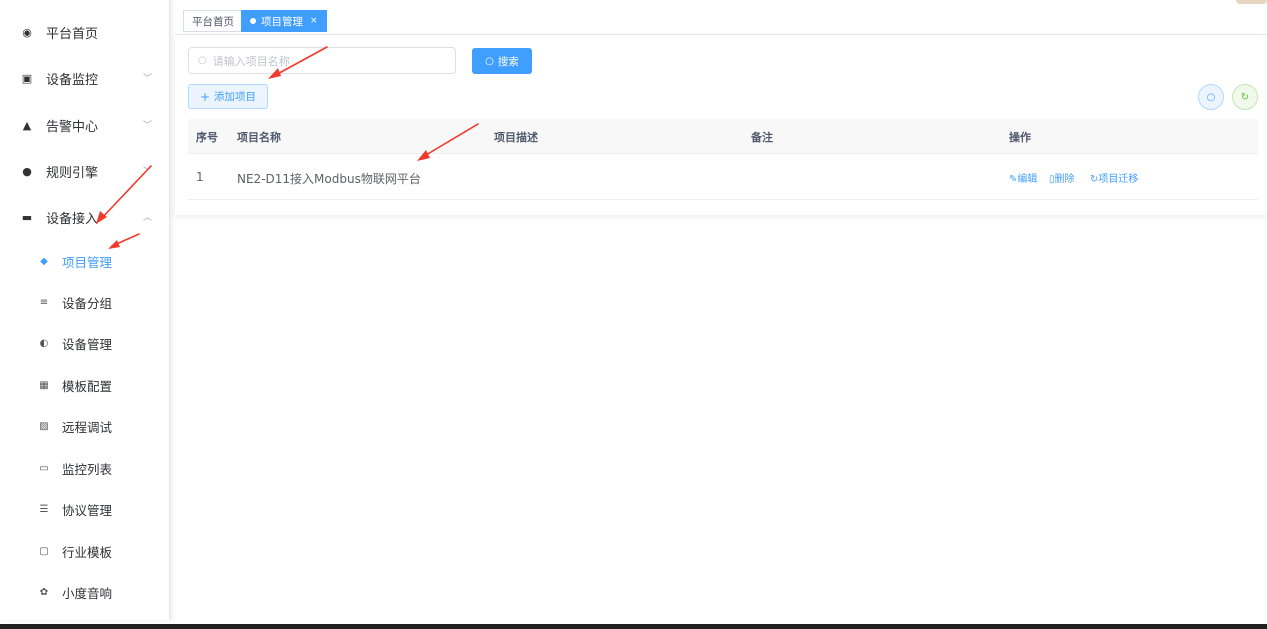  I want to click on layers-icon: ◆, so click(44, 261).